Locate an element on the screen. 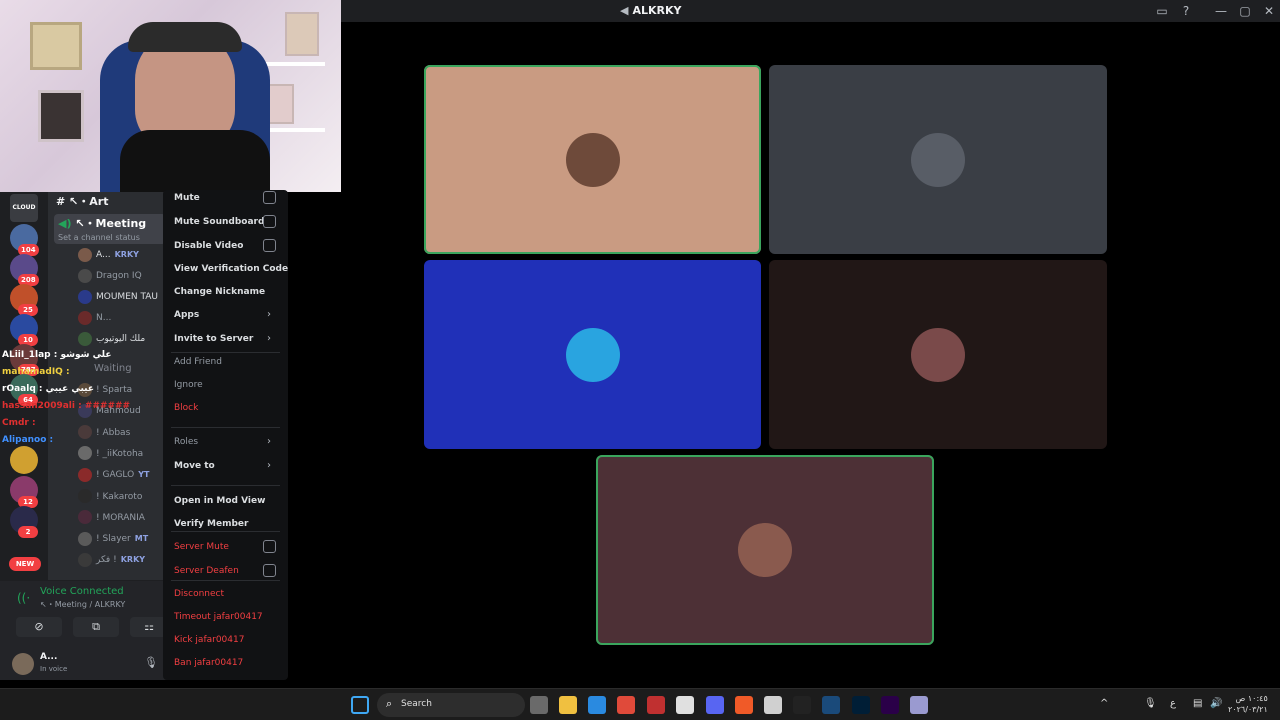 This screenshot has height=720, width=1280. voice-member: Dragon IQ is located at coordinates (110, 276).